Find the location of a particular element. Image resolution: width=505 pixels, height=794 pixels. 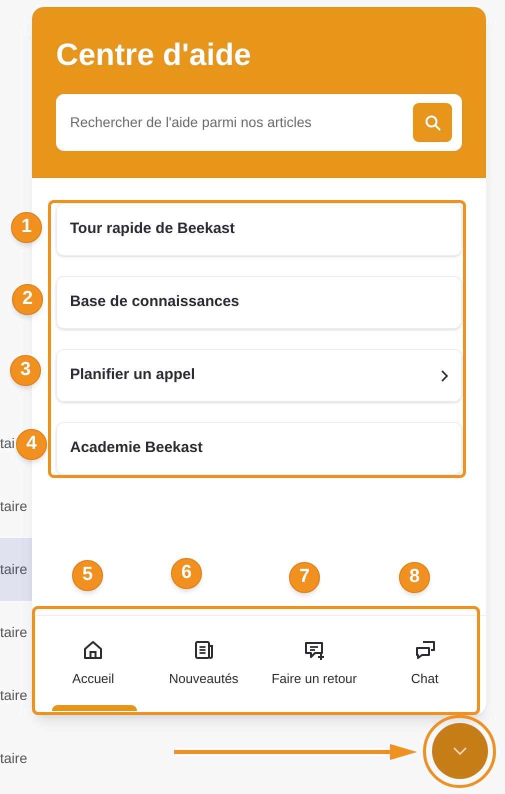

search-bar: Rechercher de l'aide parmi nos articles is located at coordinates (259, 122).